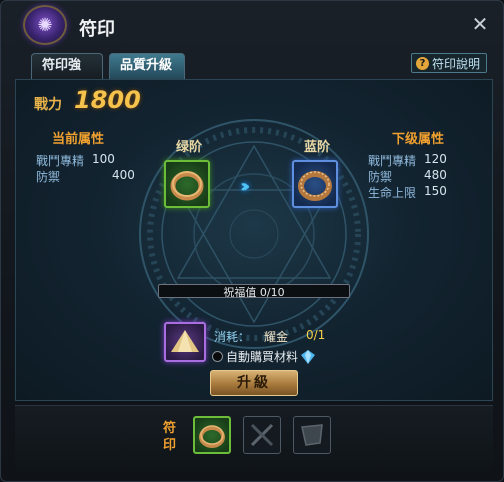 Image resolution: width=504 pixels, height=482 pixels. I want to click on blessing-progress-bar: 祝福值 0/10, so click(254, 291).